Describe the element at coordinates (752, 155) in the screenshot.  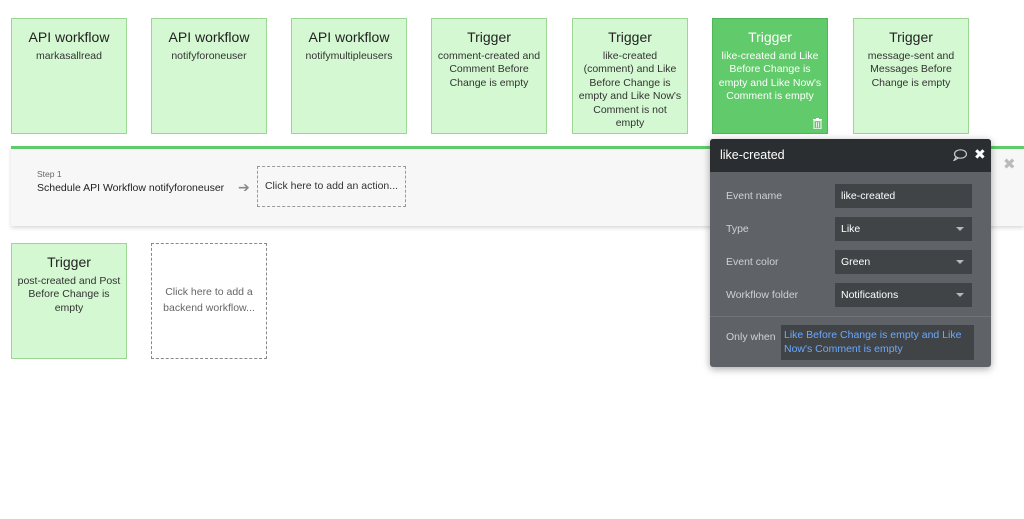
I see `panel-title: like-created` at that location.